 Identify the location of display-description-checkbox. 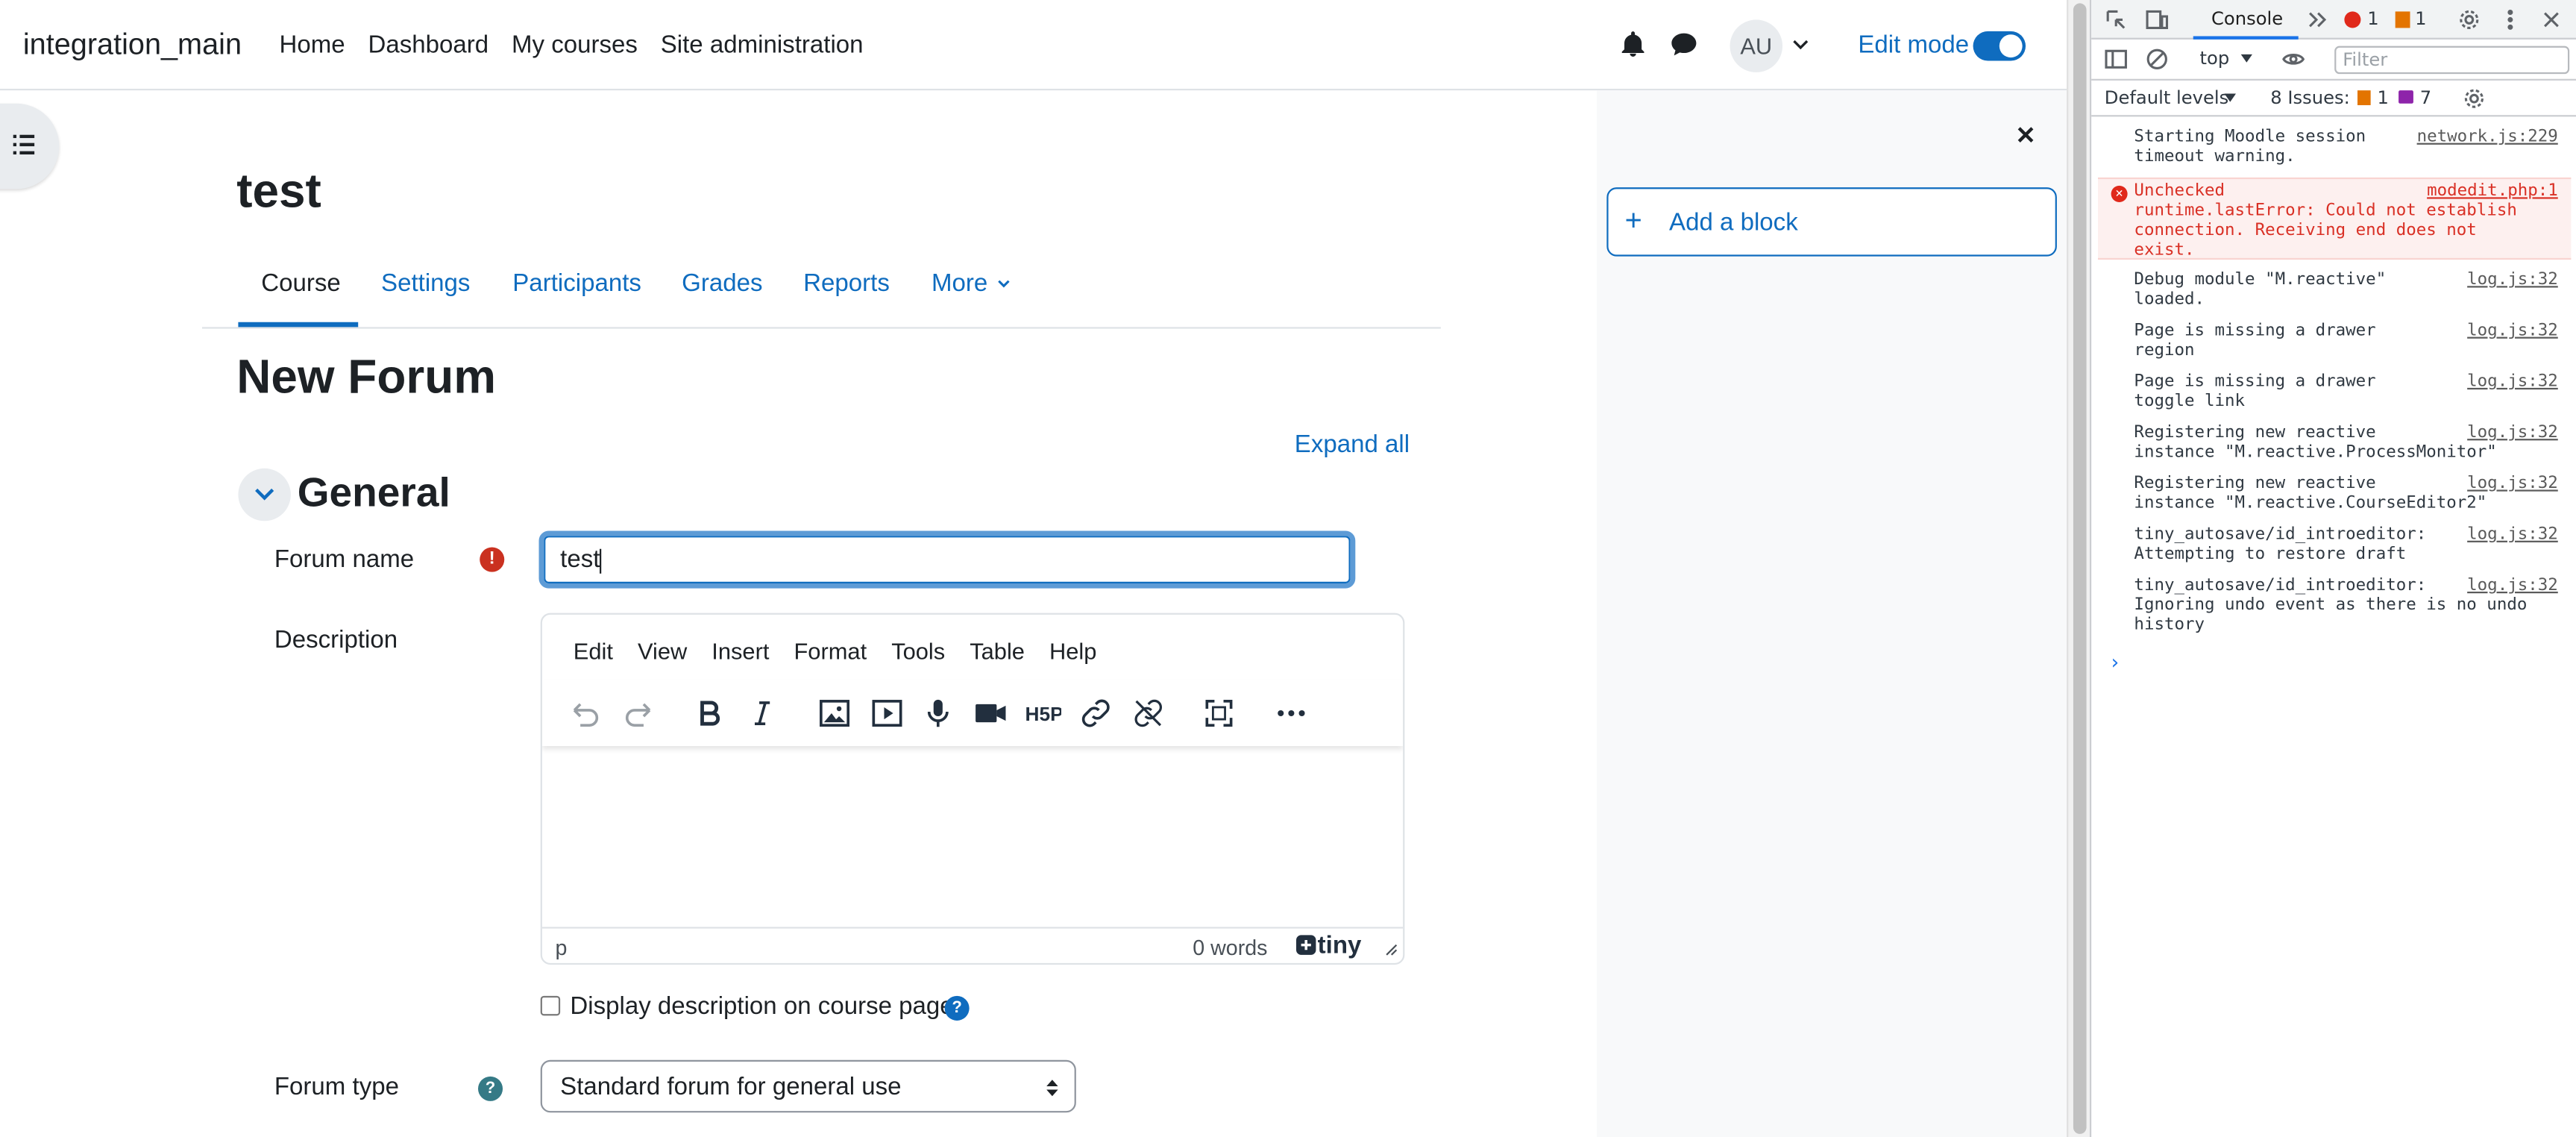
(550, 1006).